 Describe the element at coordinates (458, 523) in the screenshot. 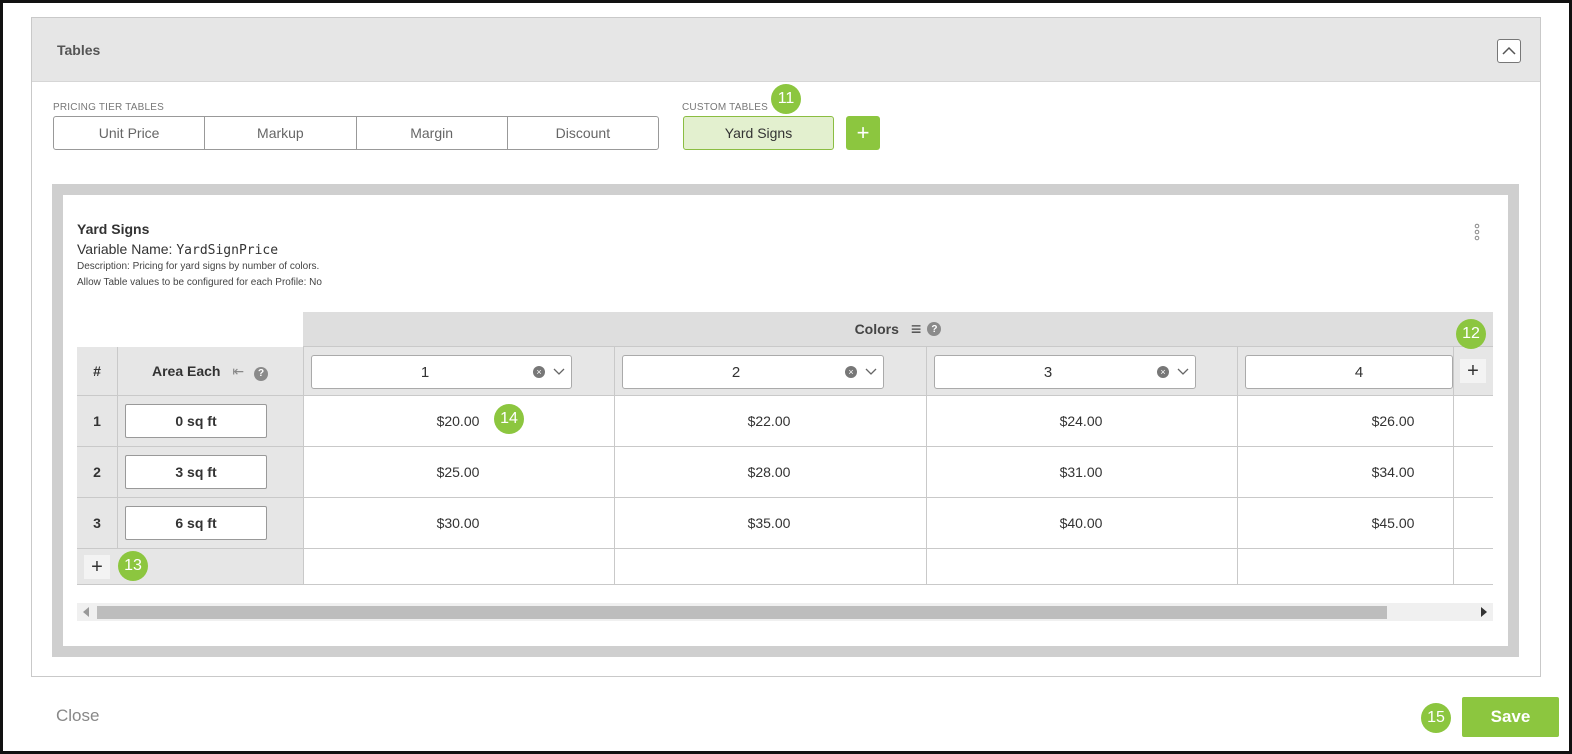

I see `price-cell: $30.00` at that location.